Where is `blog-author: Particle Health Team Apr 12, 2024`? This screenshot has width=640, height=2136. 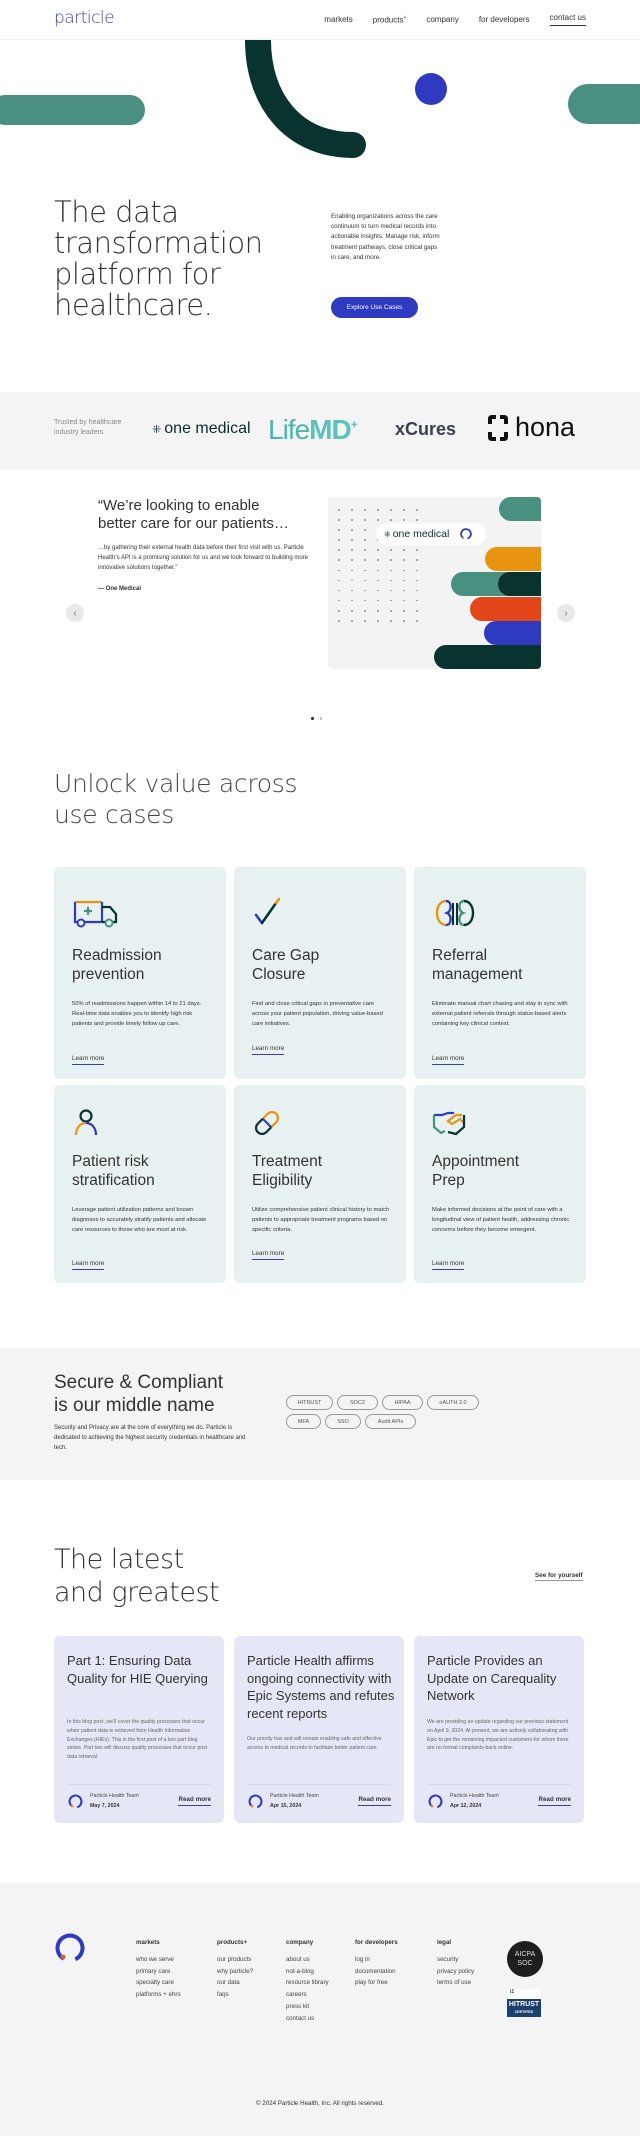 blog-author: Particle Health Team Apr 12, 2024 is located at coordinates (463, 1801).